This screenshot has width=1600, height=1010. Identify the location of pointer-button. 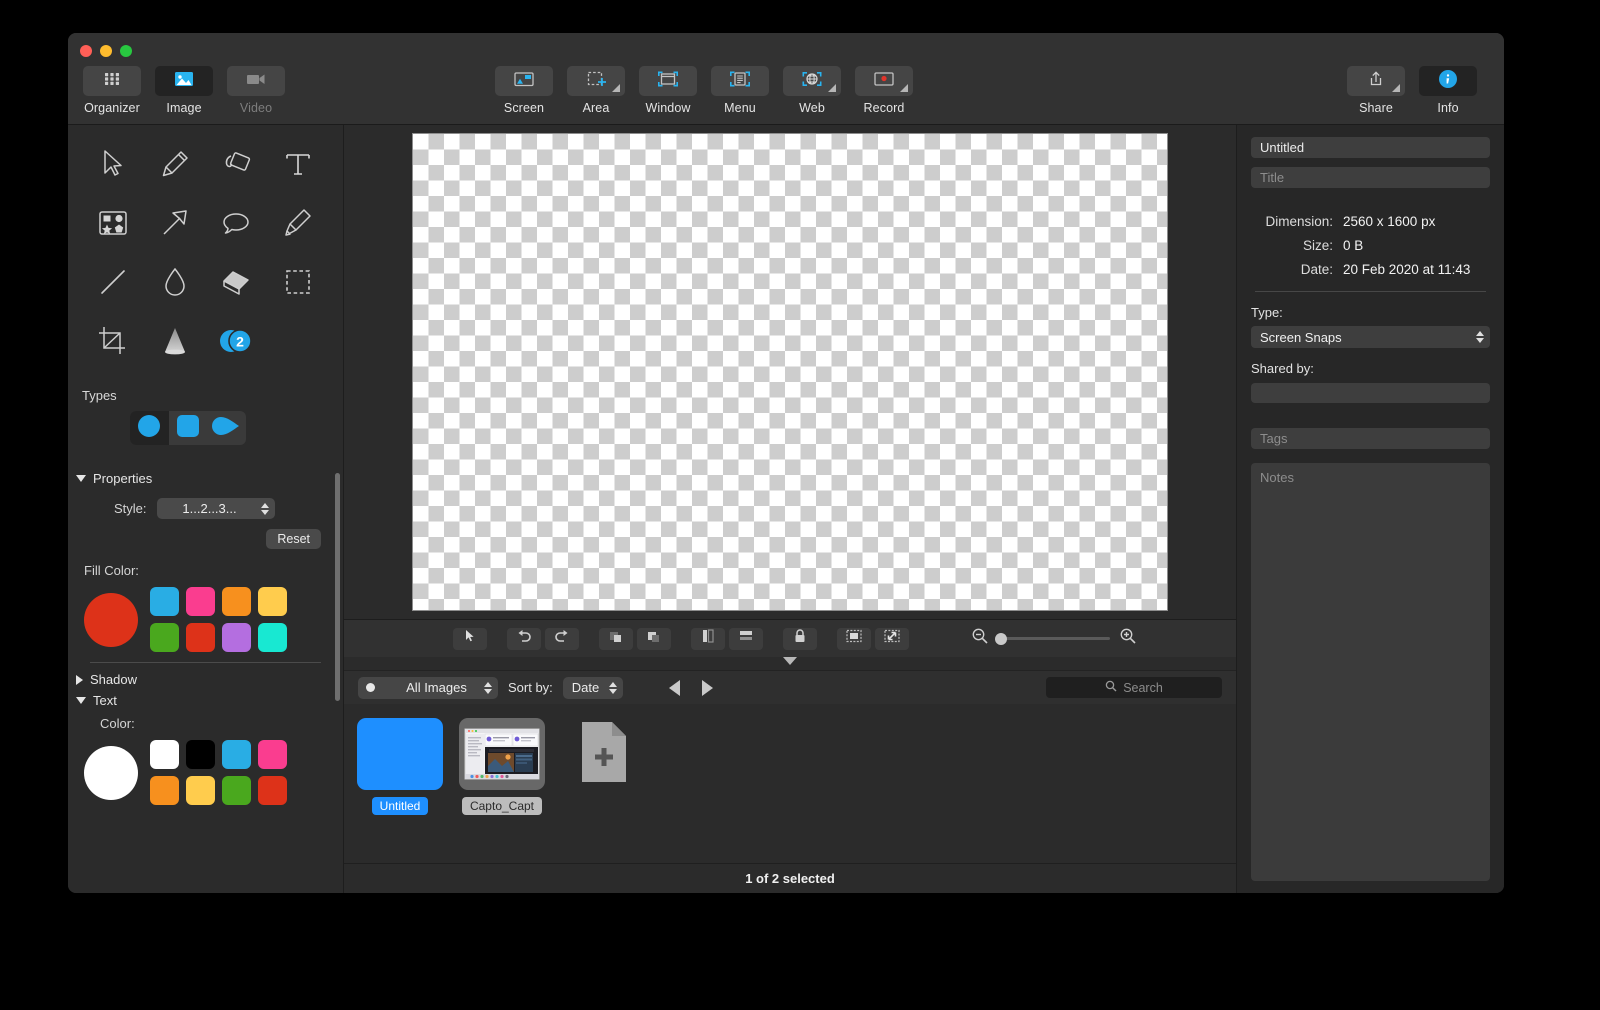
(470, 638).